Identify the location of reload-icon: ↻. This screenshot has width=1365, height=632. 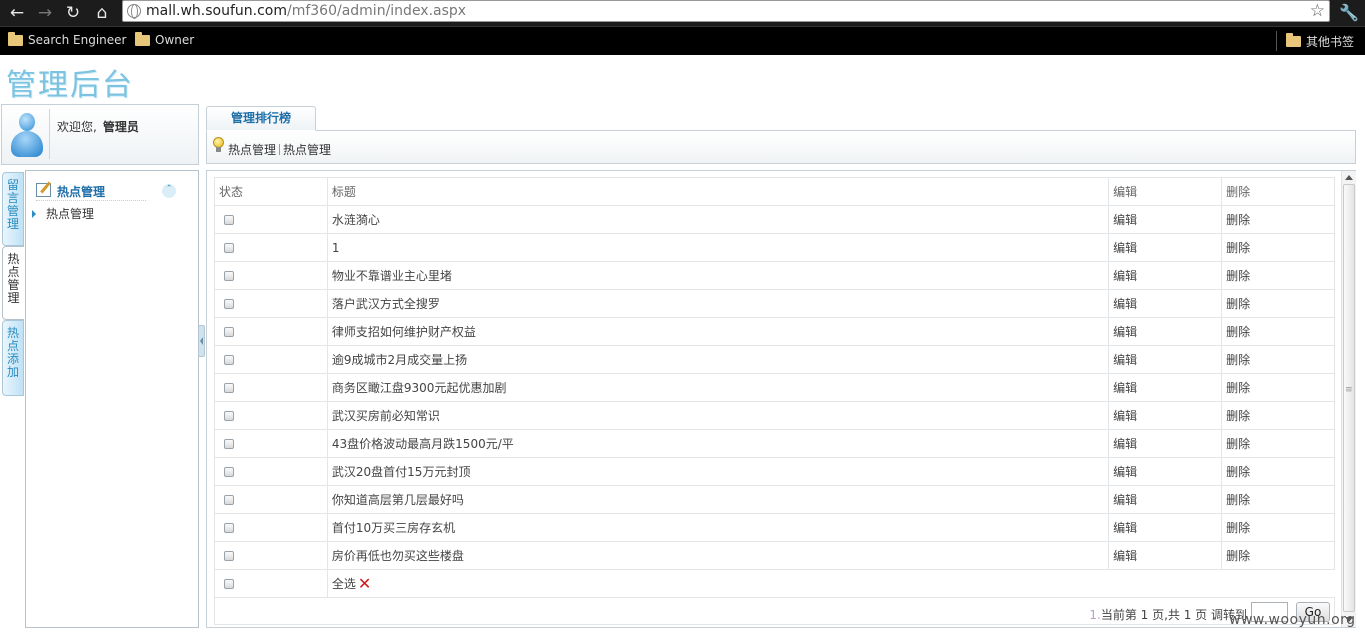
(73, 13).